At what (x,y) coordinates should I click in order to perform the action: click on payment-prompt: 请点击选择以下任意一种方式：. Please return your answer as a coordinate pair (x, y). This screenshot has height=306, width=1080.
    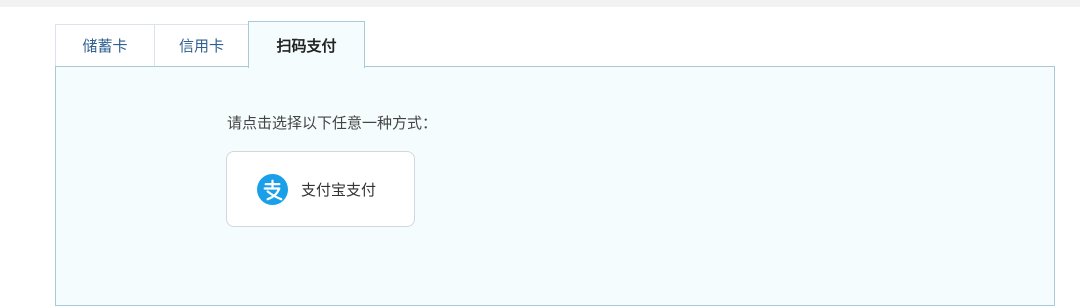
    Looking at the image, I should click on (332, 123).